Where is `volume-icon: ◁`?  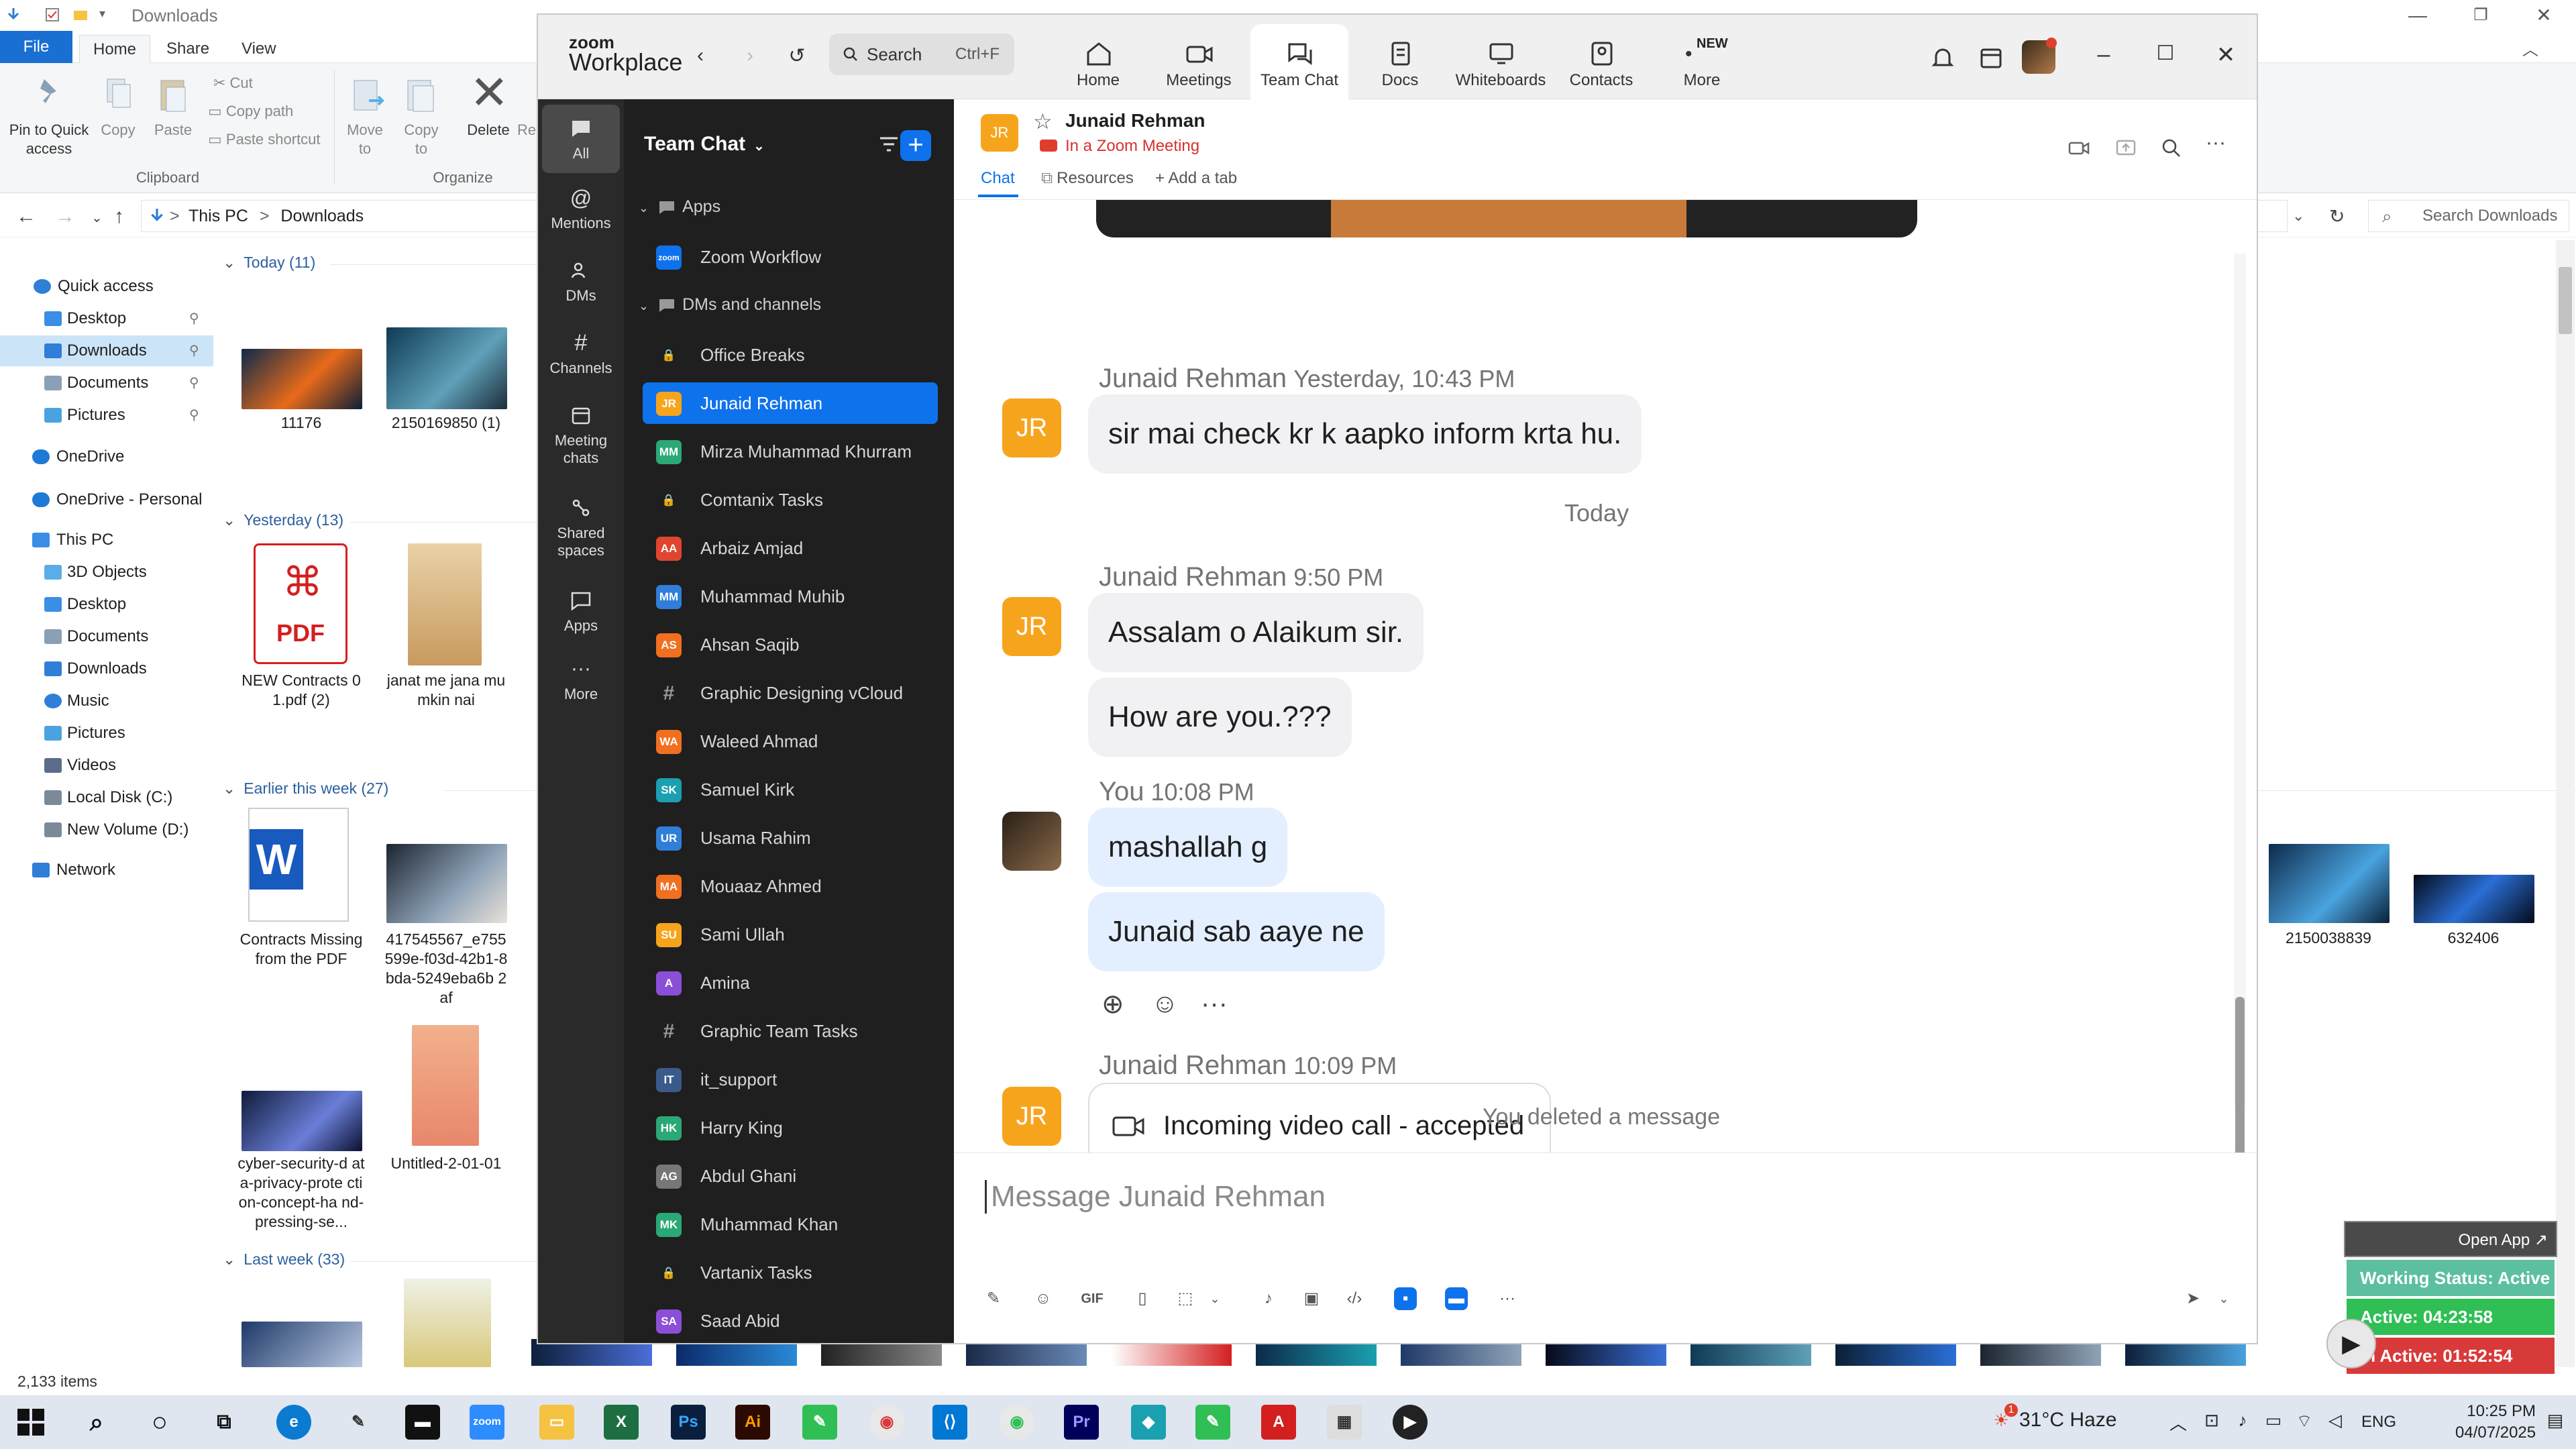 volume-icon: ◁ is located at coordinates (2335, 1421).